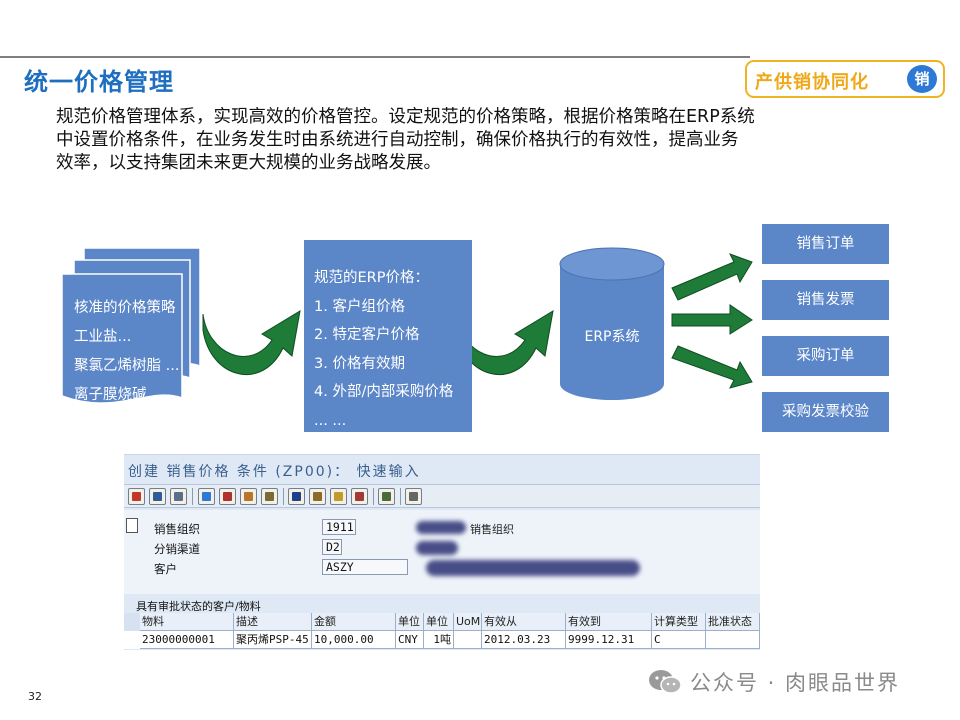 This screenshot has width=960, height=720. I want to click on edit-icon, so click(269, 496).